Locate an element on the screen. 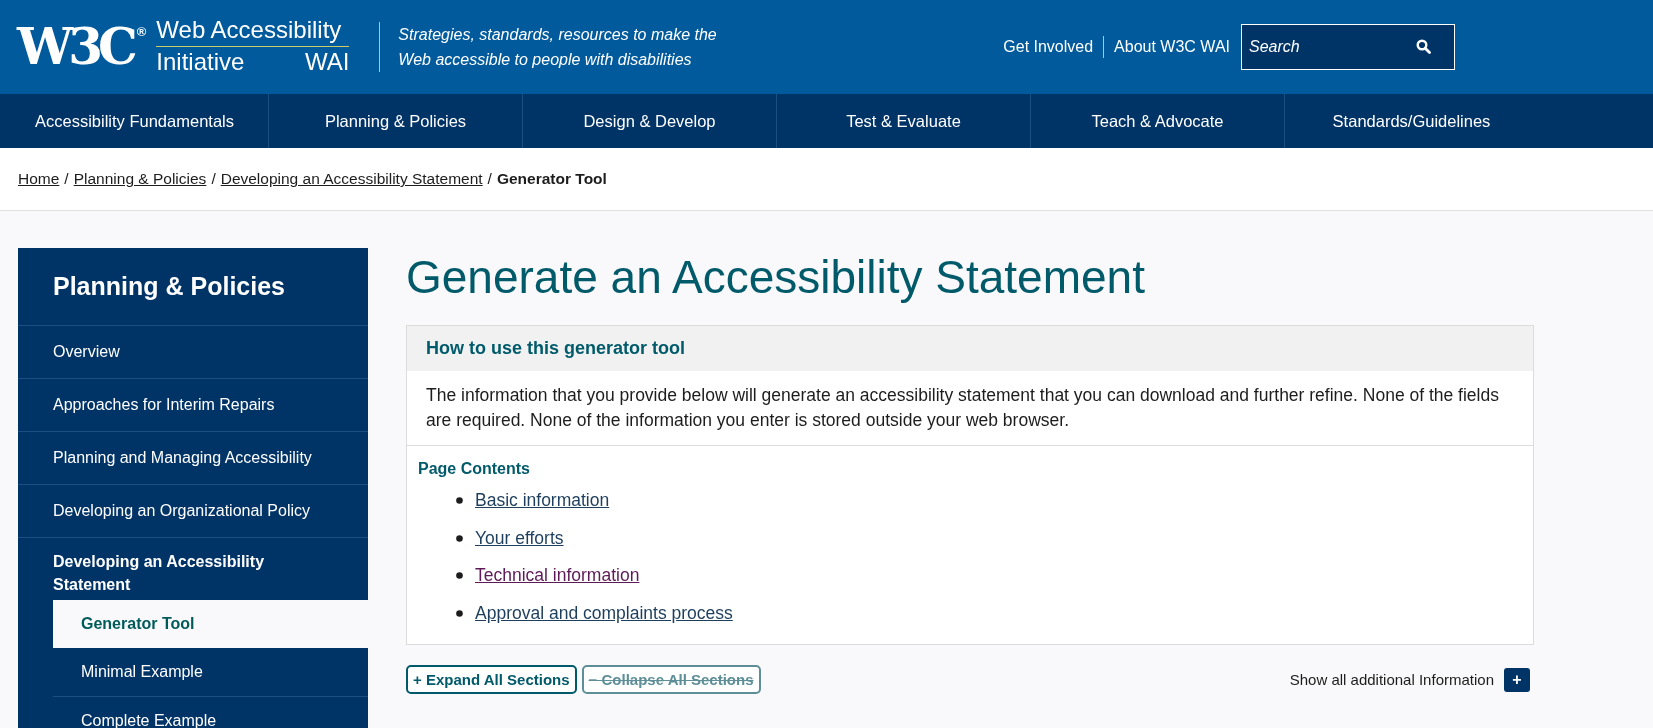  sidebar-subitem: Generator Tool is located at coordinates (210, 624).